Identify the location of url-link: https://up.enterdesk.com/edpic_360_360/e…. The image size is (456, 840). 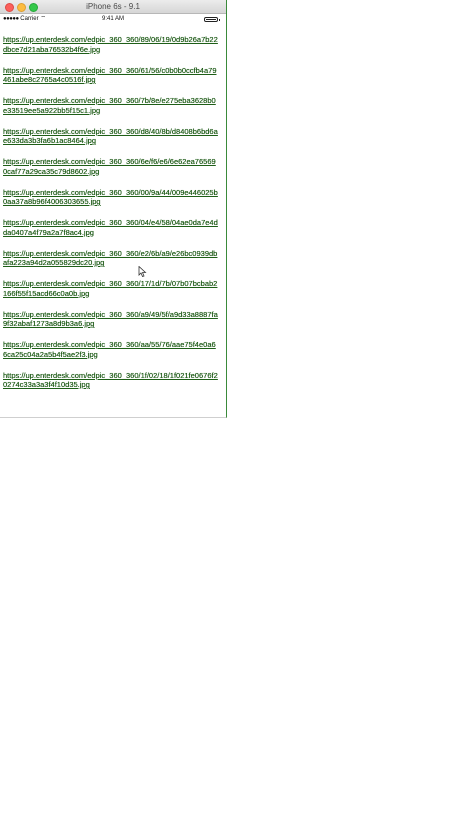
(110, 258).